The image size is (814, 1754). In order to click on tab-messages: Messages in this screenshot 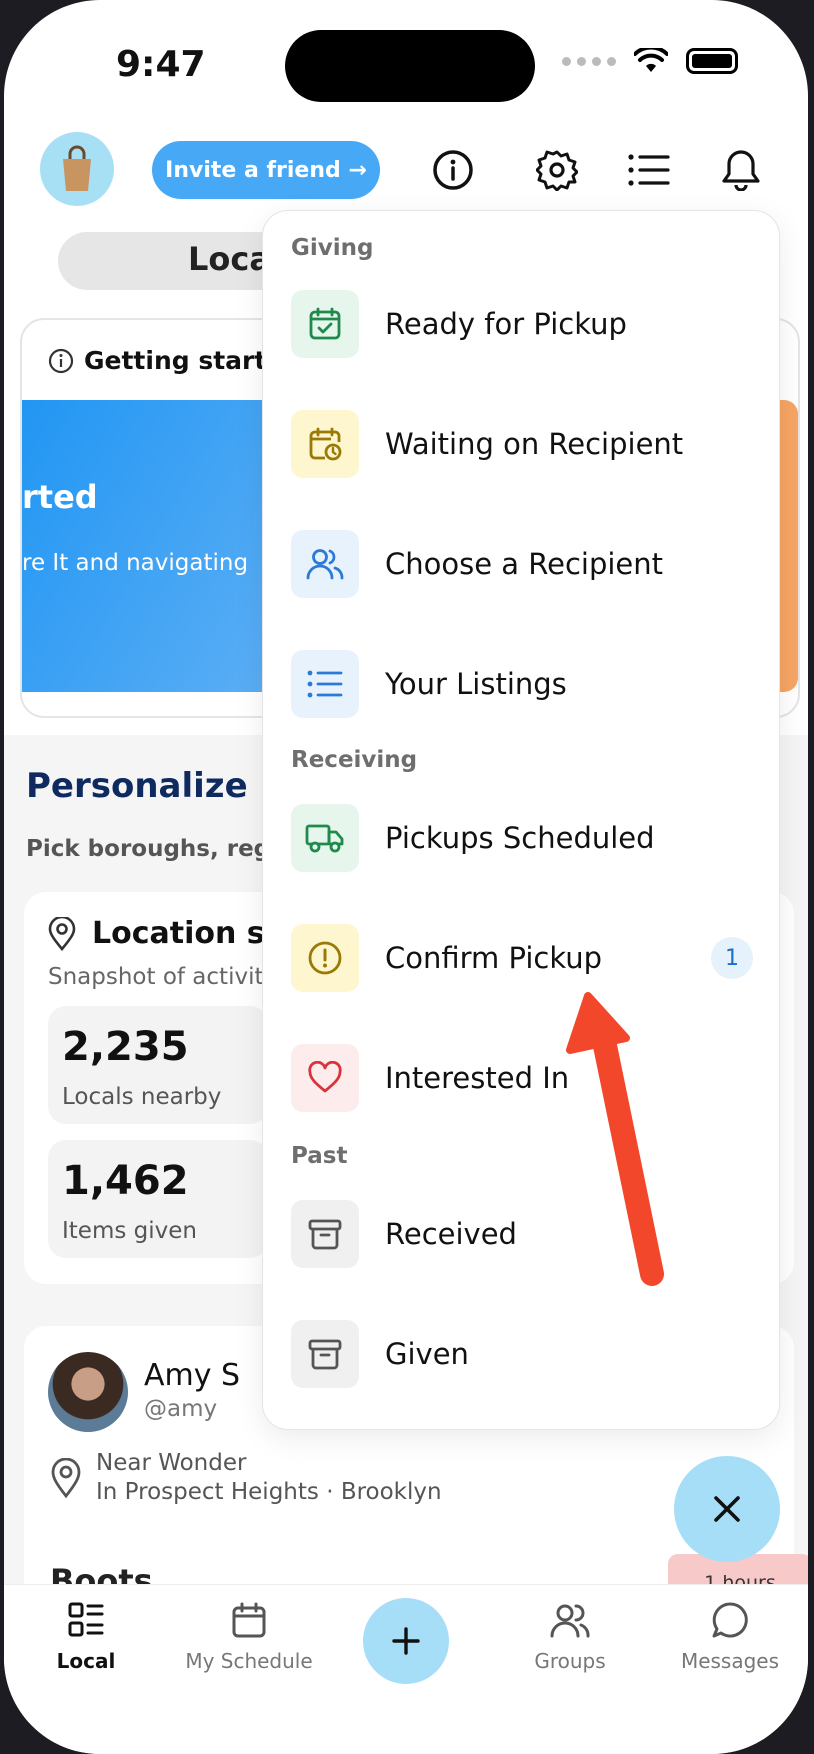, I will do `click(730, 1637)`.